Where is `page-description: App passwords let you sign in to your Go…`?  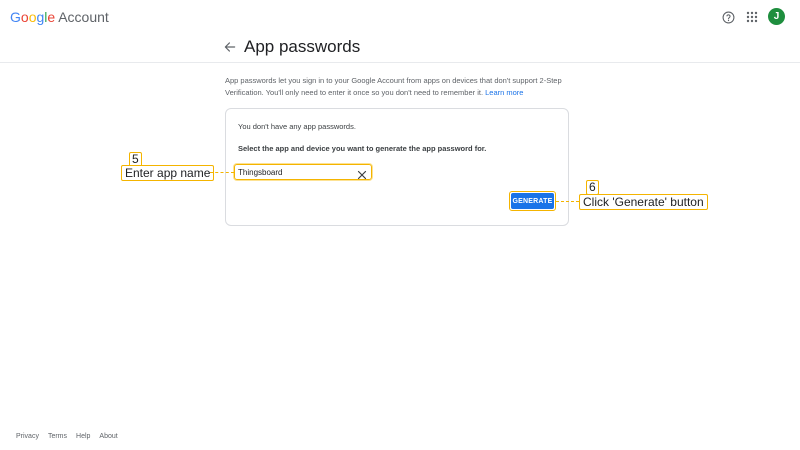 page-description: App passwords let you sign in to your Go… is located at coordinates (397, 87).